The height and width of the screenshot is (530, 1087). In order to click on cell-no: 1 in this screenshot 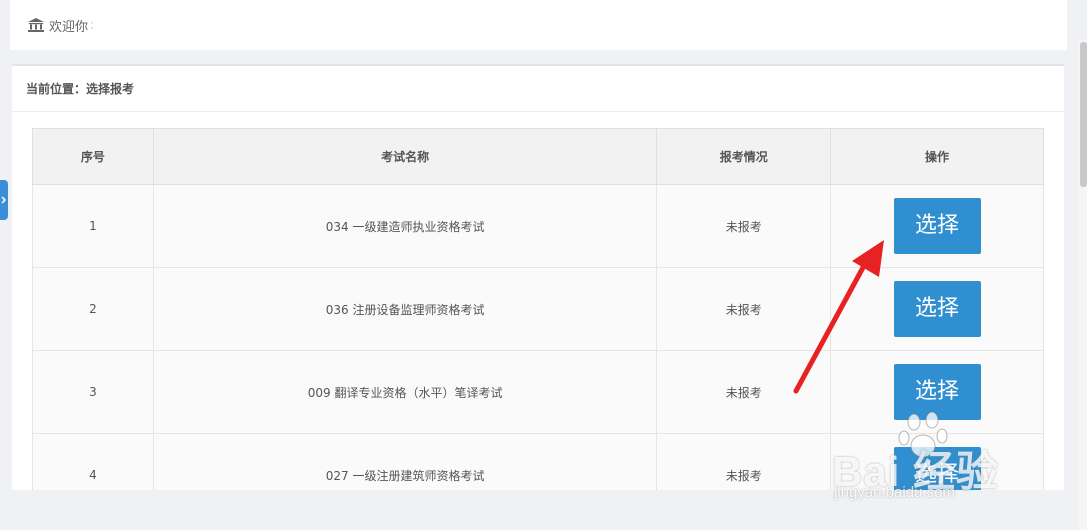, I will do `click(93, 226)`.